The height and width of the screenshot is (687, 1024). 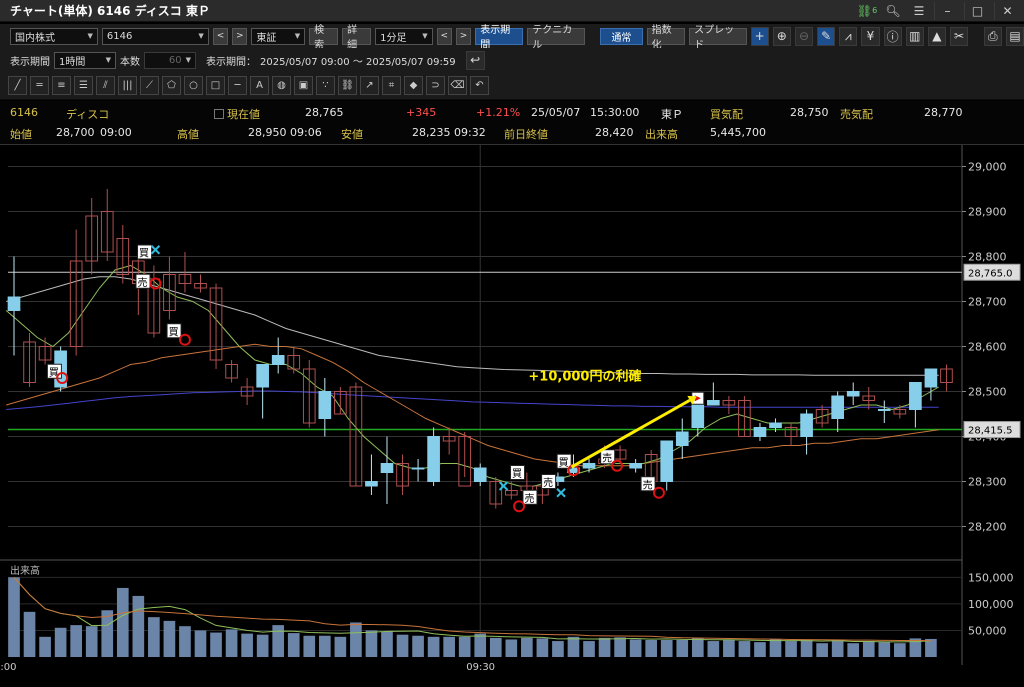 I want to click on hbar-tool-icon: ─, so click(x=237, y=85).